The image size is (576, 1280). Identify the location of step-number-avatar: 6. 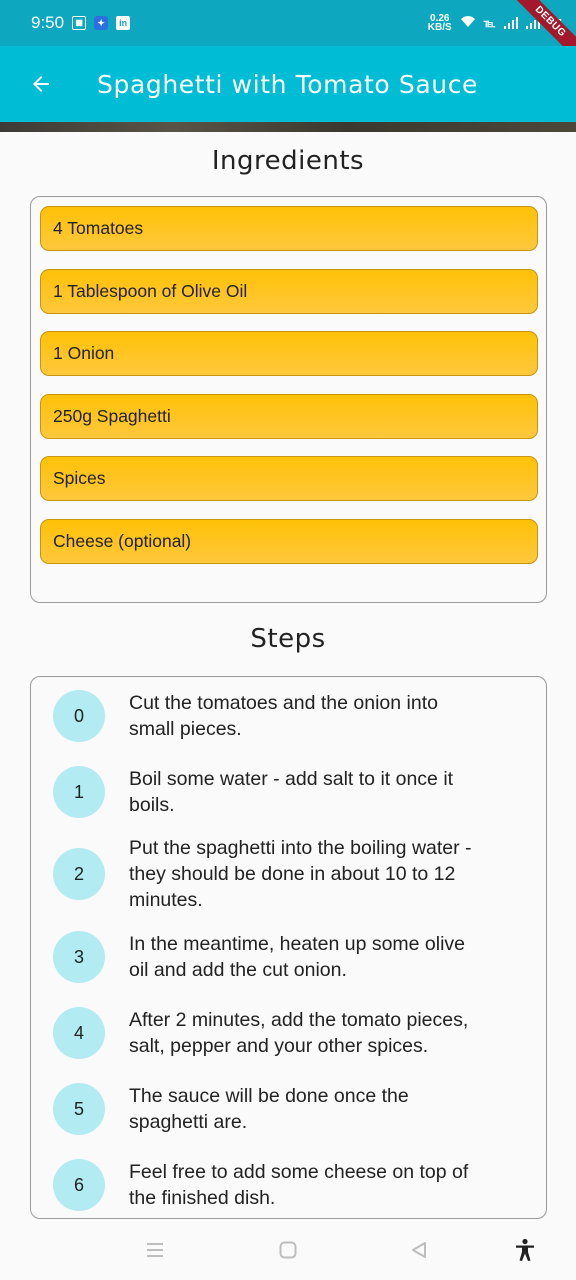
(79, 1185).